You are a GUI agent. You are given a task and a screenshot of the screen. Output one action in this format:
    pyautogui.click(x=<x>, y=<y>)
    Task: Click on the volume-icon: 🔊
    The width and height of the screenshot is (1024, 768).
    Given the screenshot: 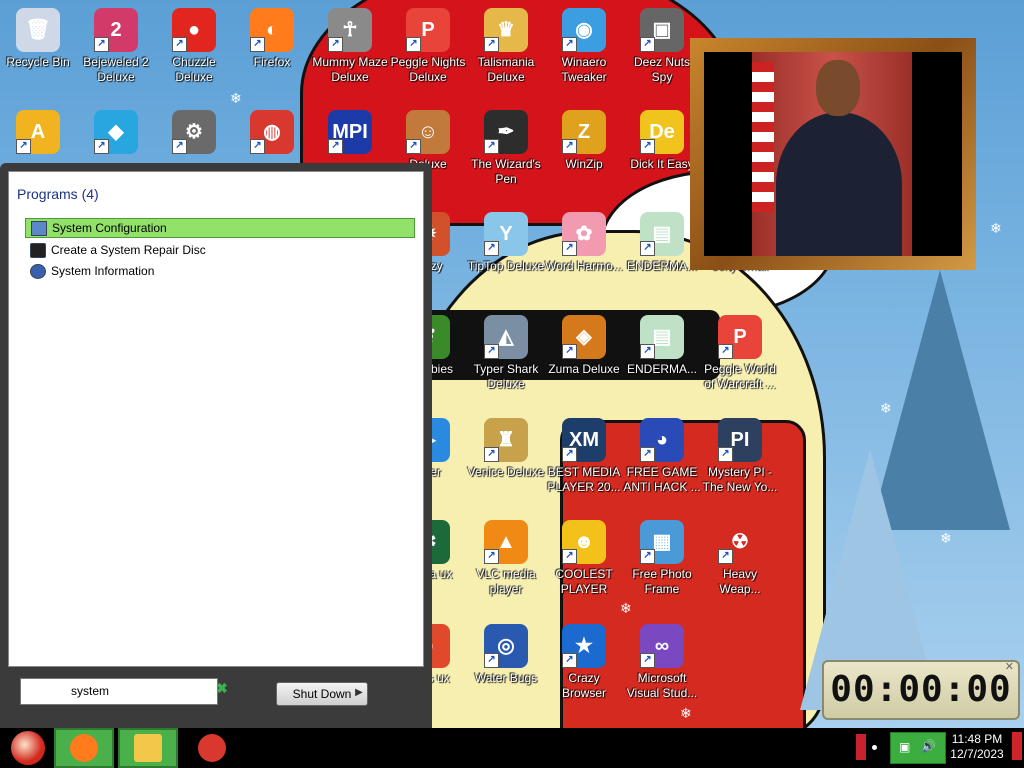 What is the action you would take?
    pyautogui.click(x=928, y=746)
    